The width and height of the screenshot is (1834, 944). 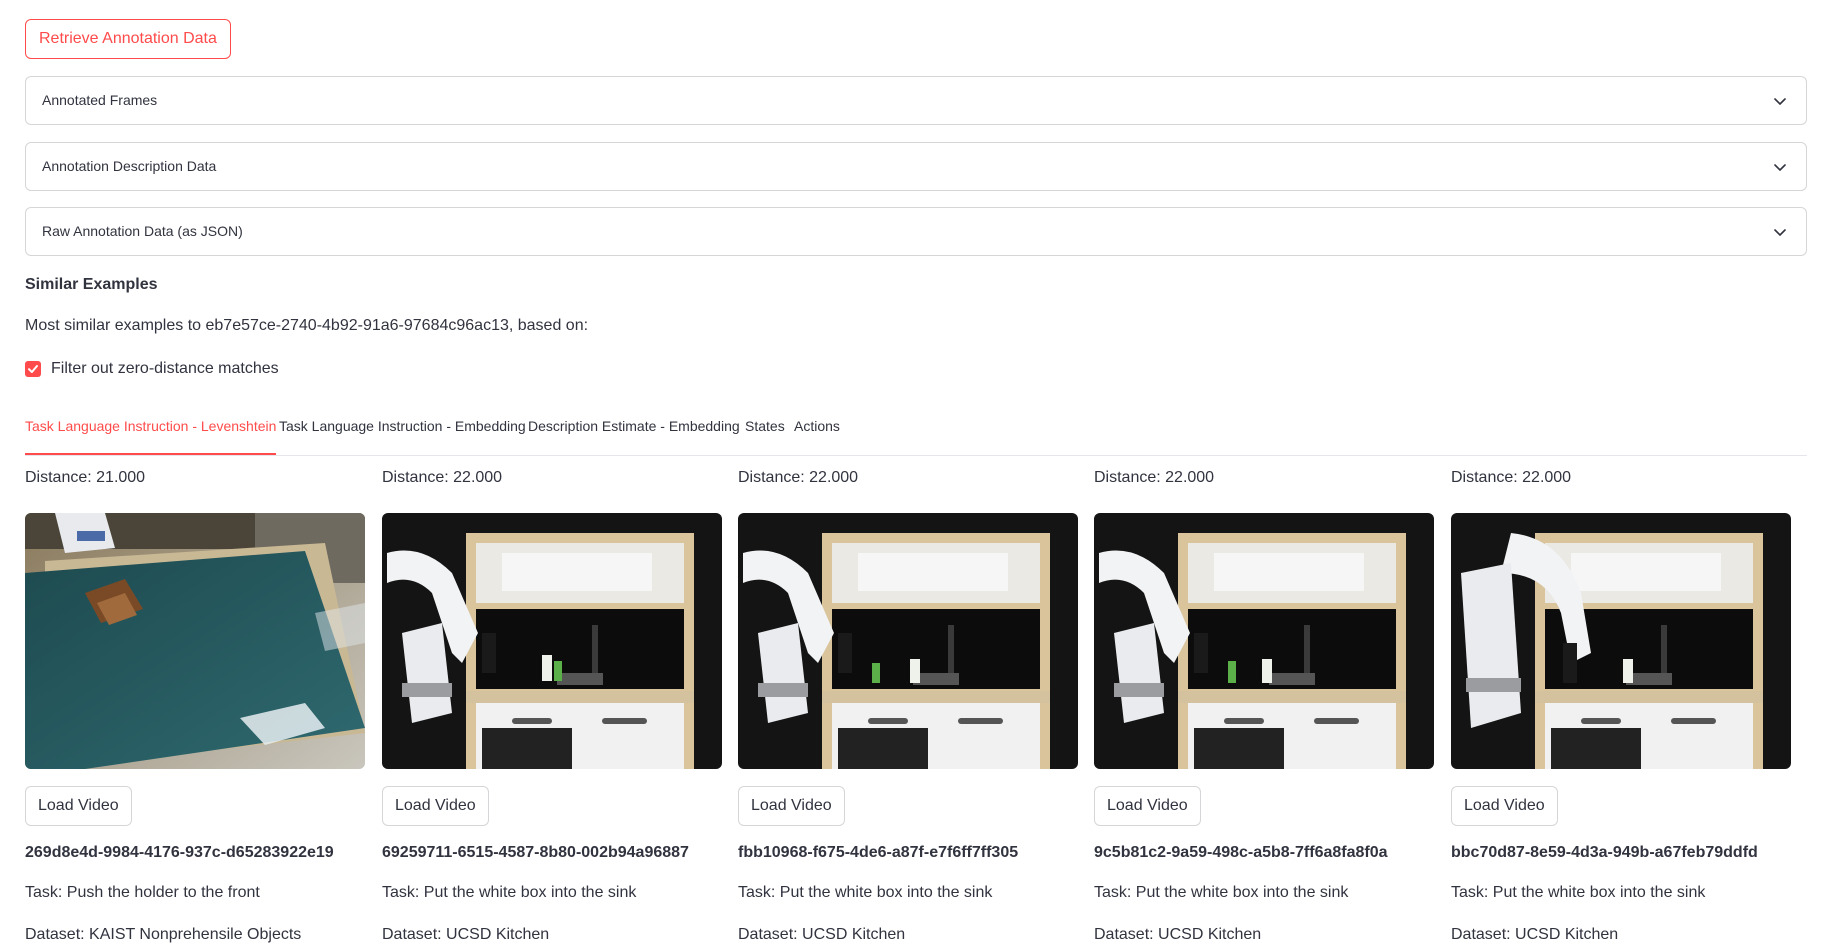 I want to click on expander-annotated-frames: Annotated Frames, so click(x=916, y=100).